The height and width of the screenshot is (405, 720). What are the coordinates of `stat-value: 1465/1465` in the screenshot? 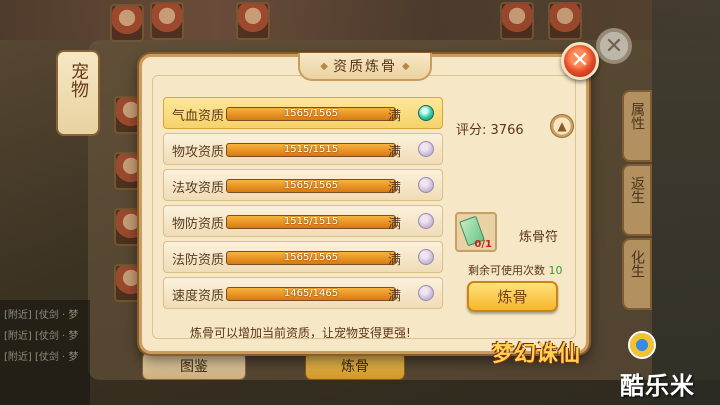 It's located at (311, 293).